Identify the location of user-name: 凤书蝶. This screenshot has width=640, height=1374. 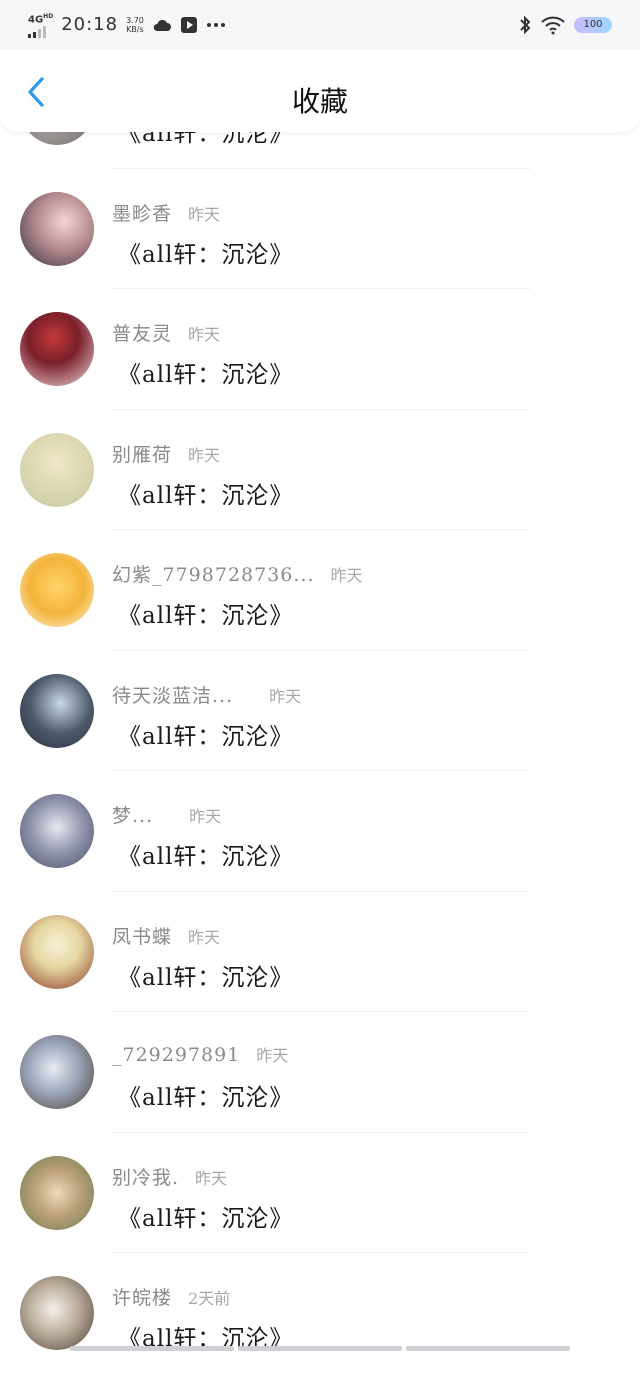
(142, 936).